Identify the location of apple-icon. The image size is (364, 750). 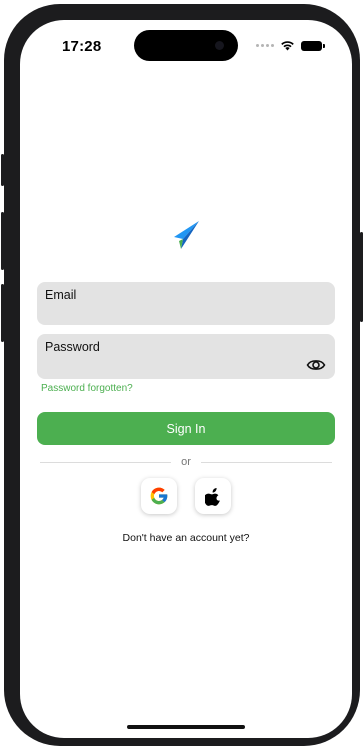
(212, 496).